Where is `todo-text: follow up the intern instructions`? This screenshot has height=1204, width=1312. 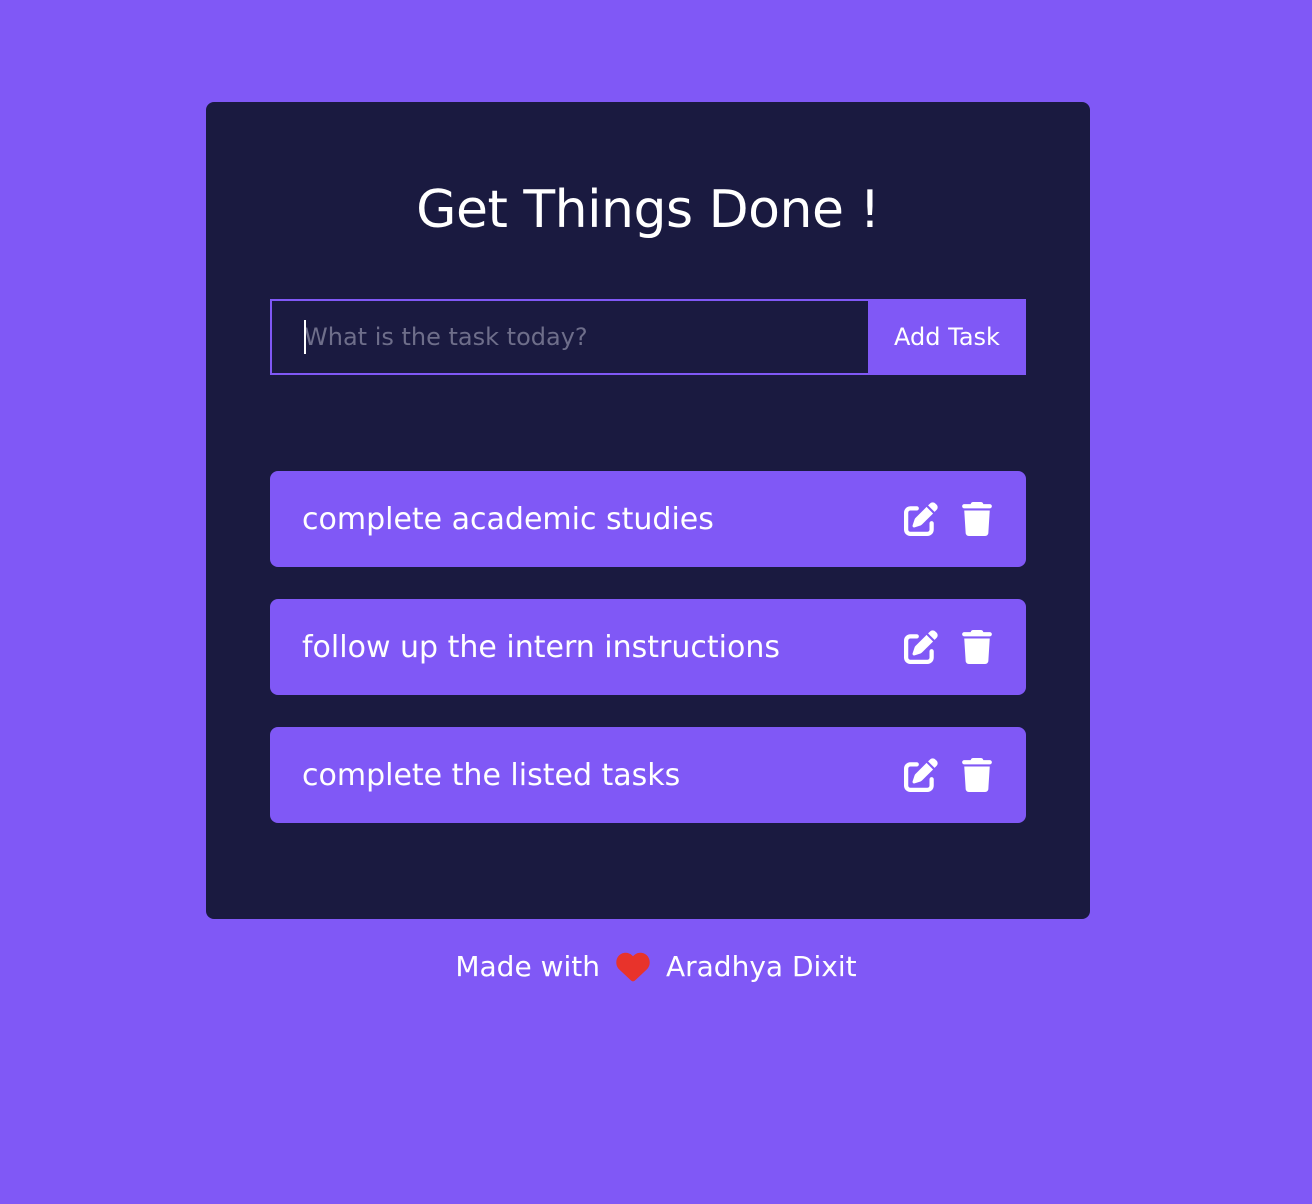 todo-text: follow up the intern instructions is located at coordinates (603, 647).